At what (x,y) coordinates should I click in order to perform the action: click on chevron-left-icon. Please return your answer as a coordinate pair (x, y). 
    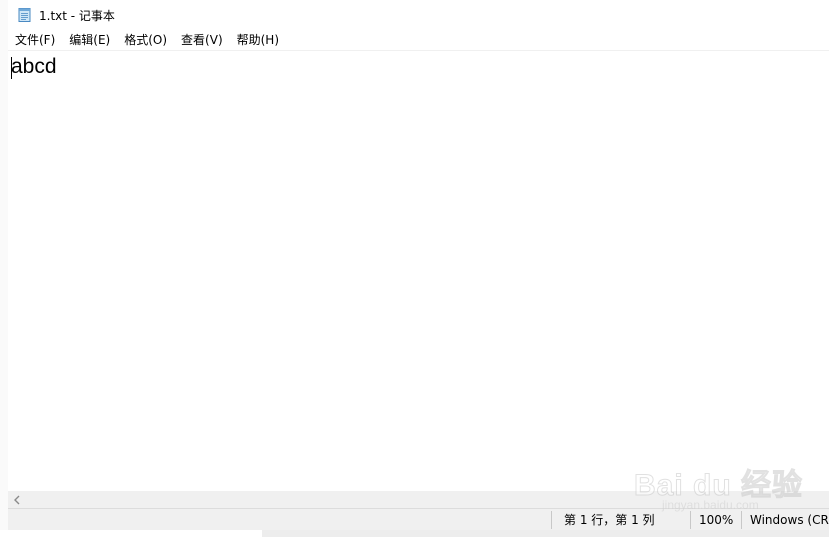
    Looking at the image, I should click on (17, 499).